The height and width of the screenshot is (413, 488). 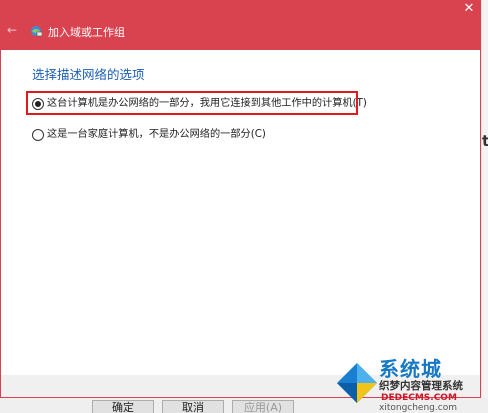 What do you see at coordinates (86, 32) in the screenshot?
I see `dialog-title: 加入域或工作组` at bounding box center [86, 32].